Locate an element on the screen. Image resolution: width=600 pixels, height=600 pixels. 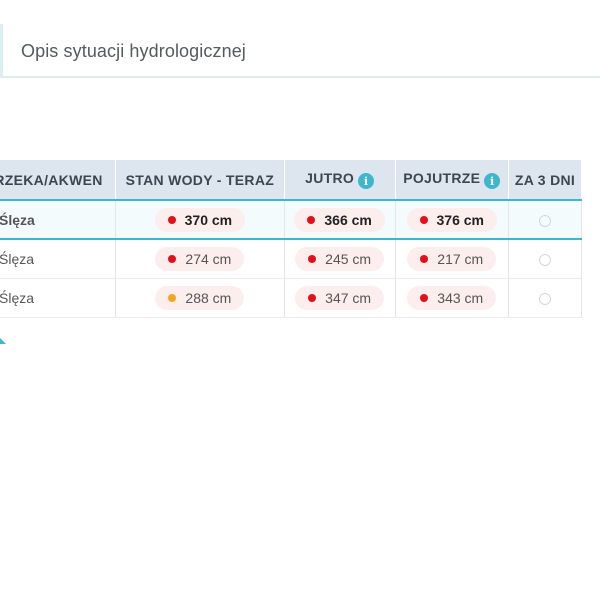
header-tomorrow: JUTRO i is located at coordinates (340, 180).